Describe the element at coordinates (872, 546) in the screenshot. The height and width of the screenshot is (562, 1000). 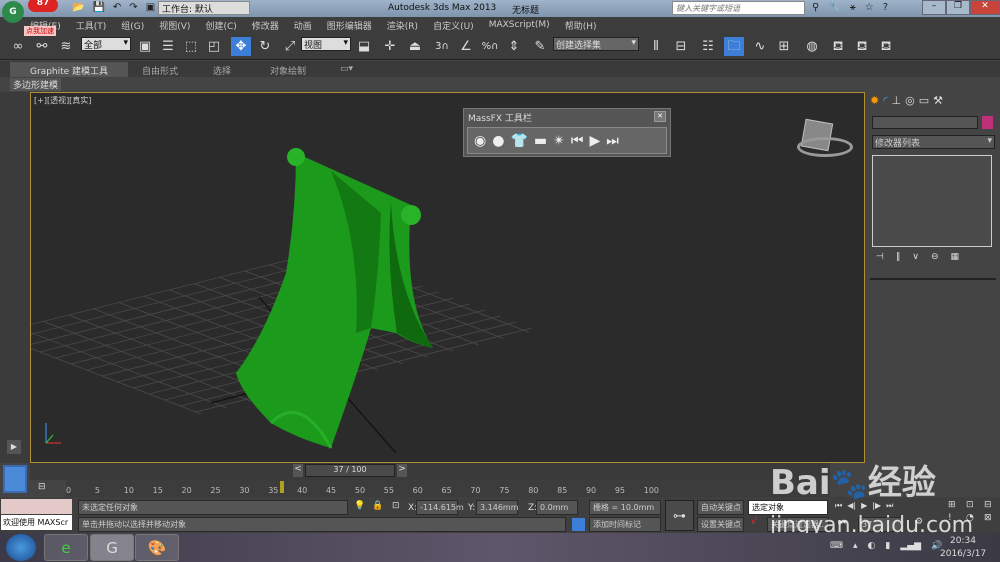
I see `browser-tray-icon: ◐` at that location.